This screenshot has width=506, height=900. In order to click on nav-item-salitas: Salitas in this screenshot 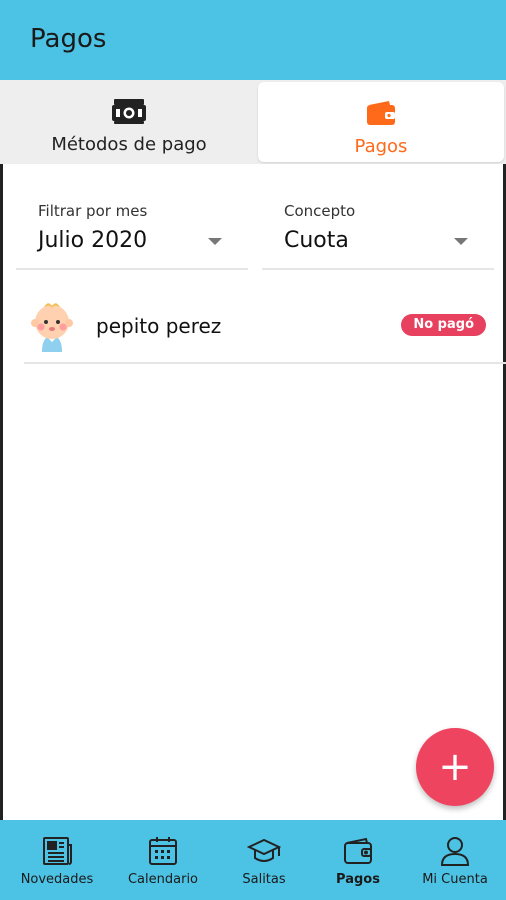, I will do `click(264, 860)`.